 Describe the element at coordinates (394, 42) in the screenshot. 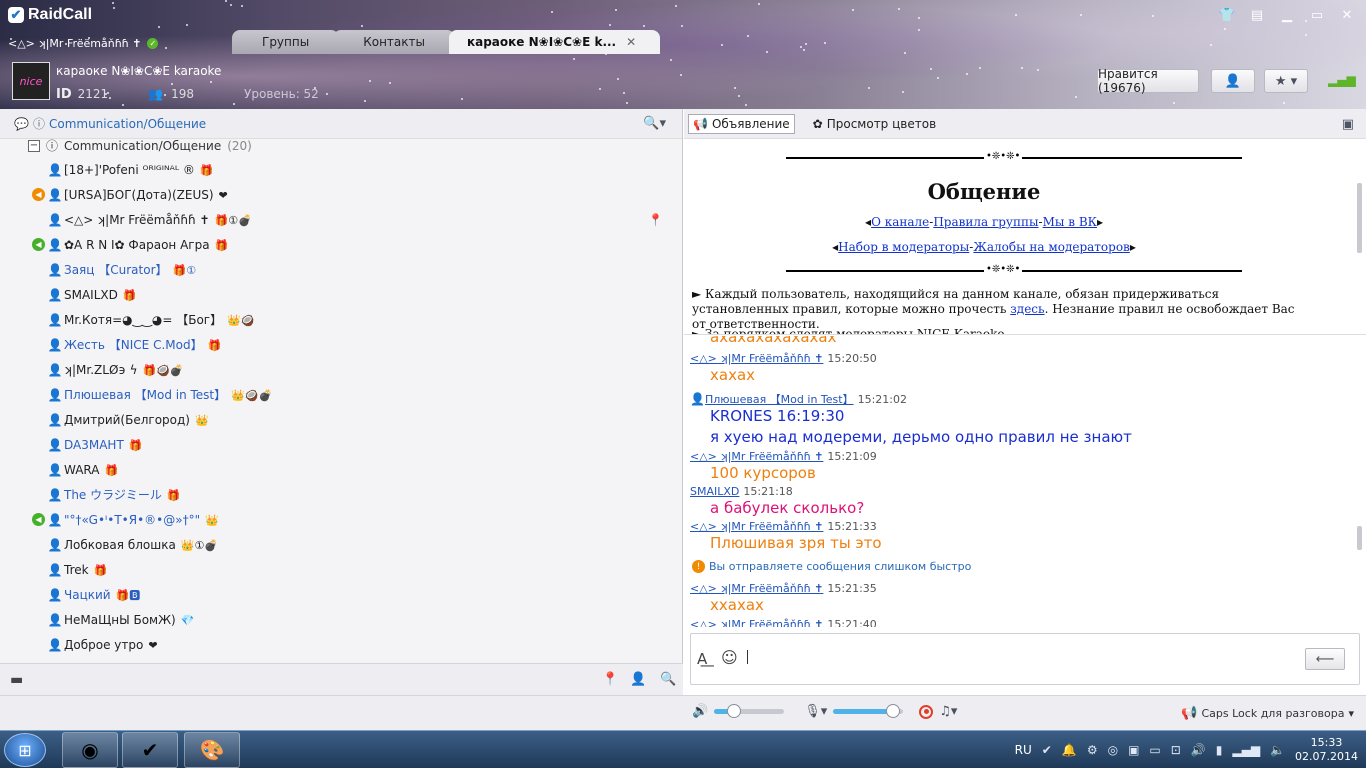

I see `tab-contacts: Контакты` at that location.